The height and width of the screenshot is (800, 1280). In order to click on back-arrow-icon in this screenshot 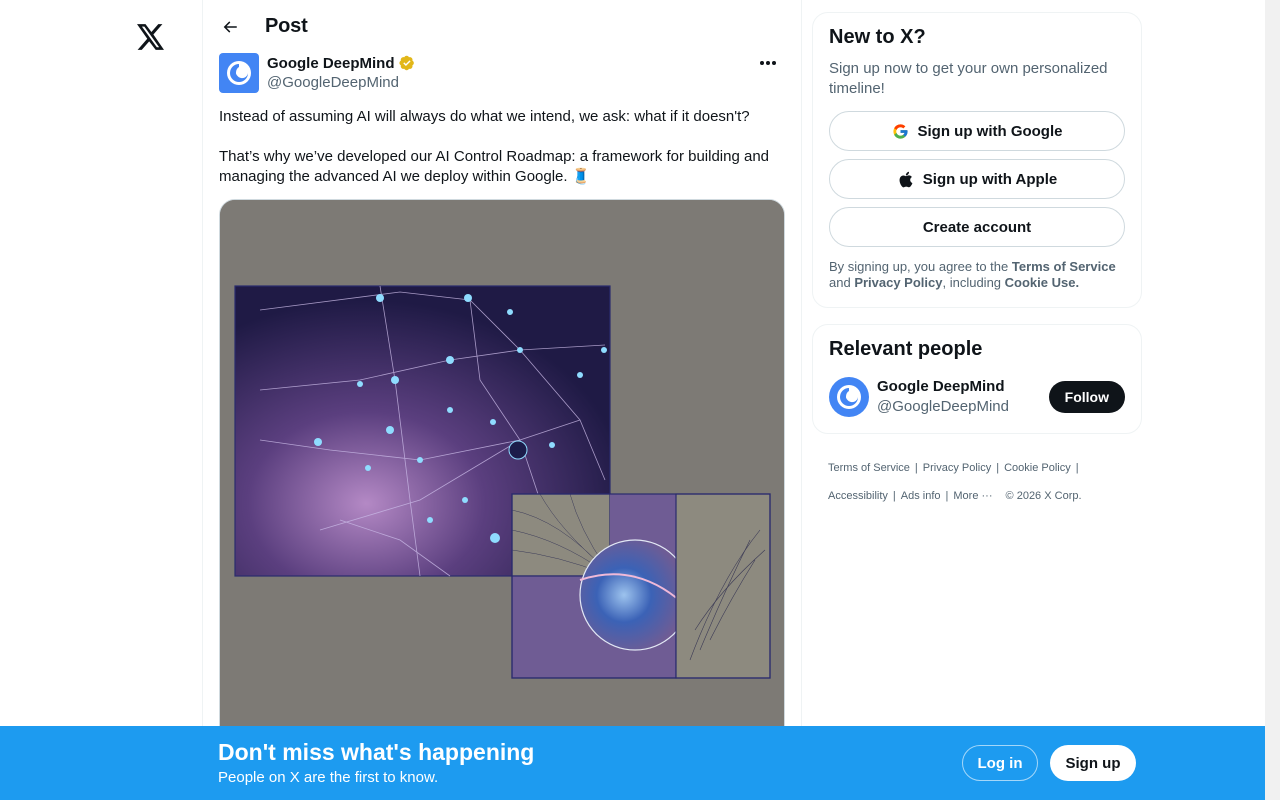, I will do `click(230, 27)`.